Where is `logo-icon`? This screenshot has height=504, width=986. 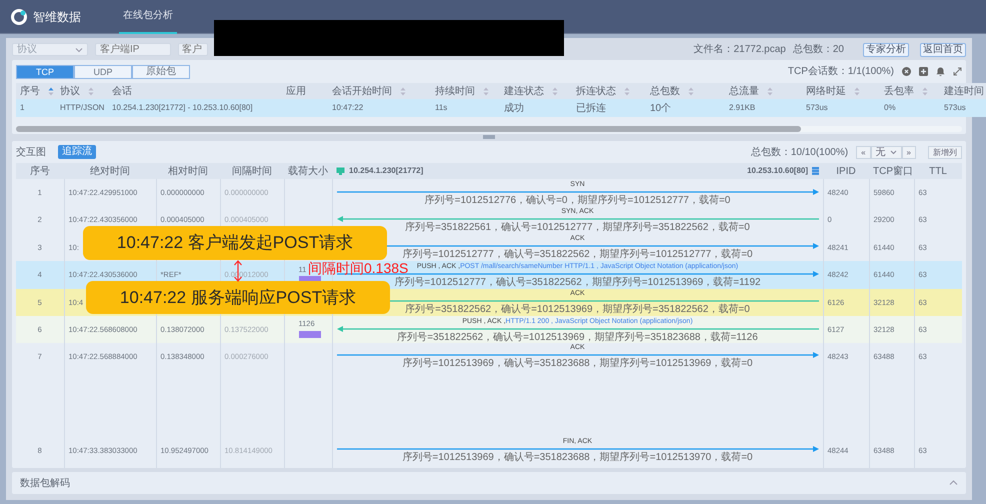
logo-icon is located at coordinates (19, 17).